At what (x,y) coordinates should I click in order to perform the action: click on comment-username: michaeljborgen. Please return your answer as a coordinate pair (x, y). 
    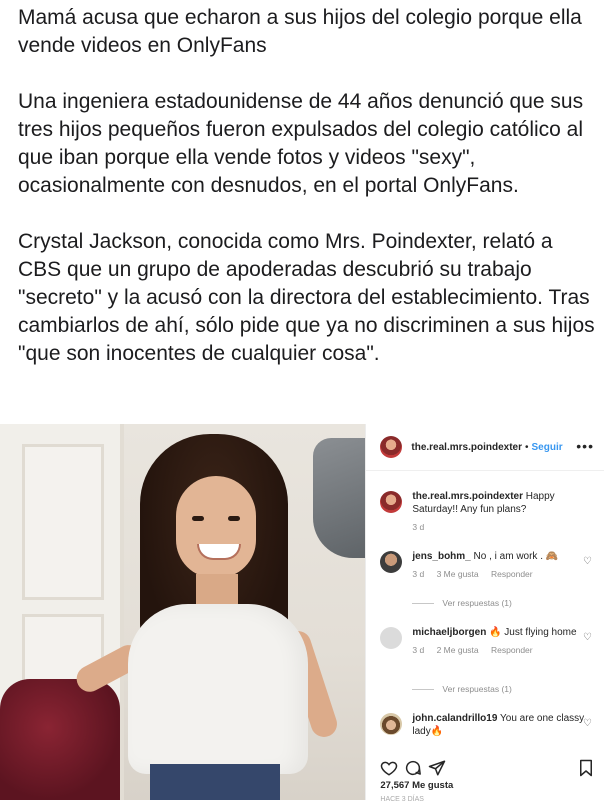
    Looking at the image, I should click on (449, 632).